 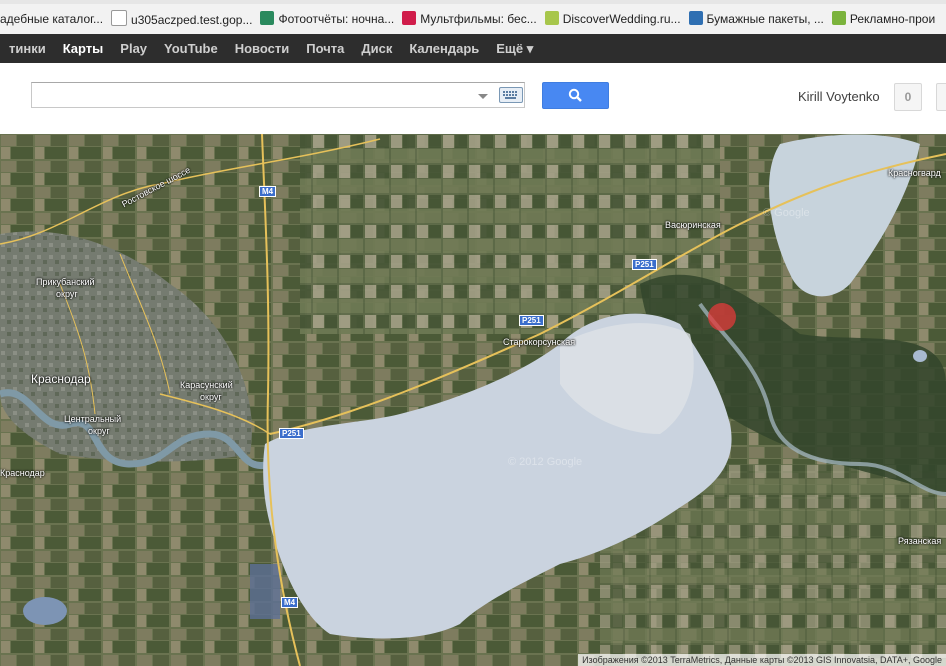 I want to click on map-label-district: Прикубанский, so click(x=65, y=282).